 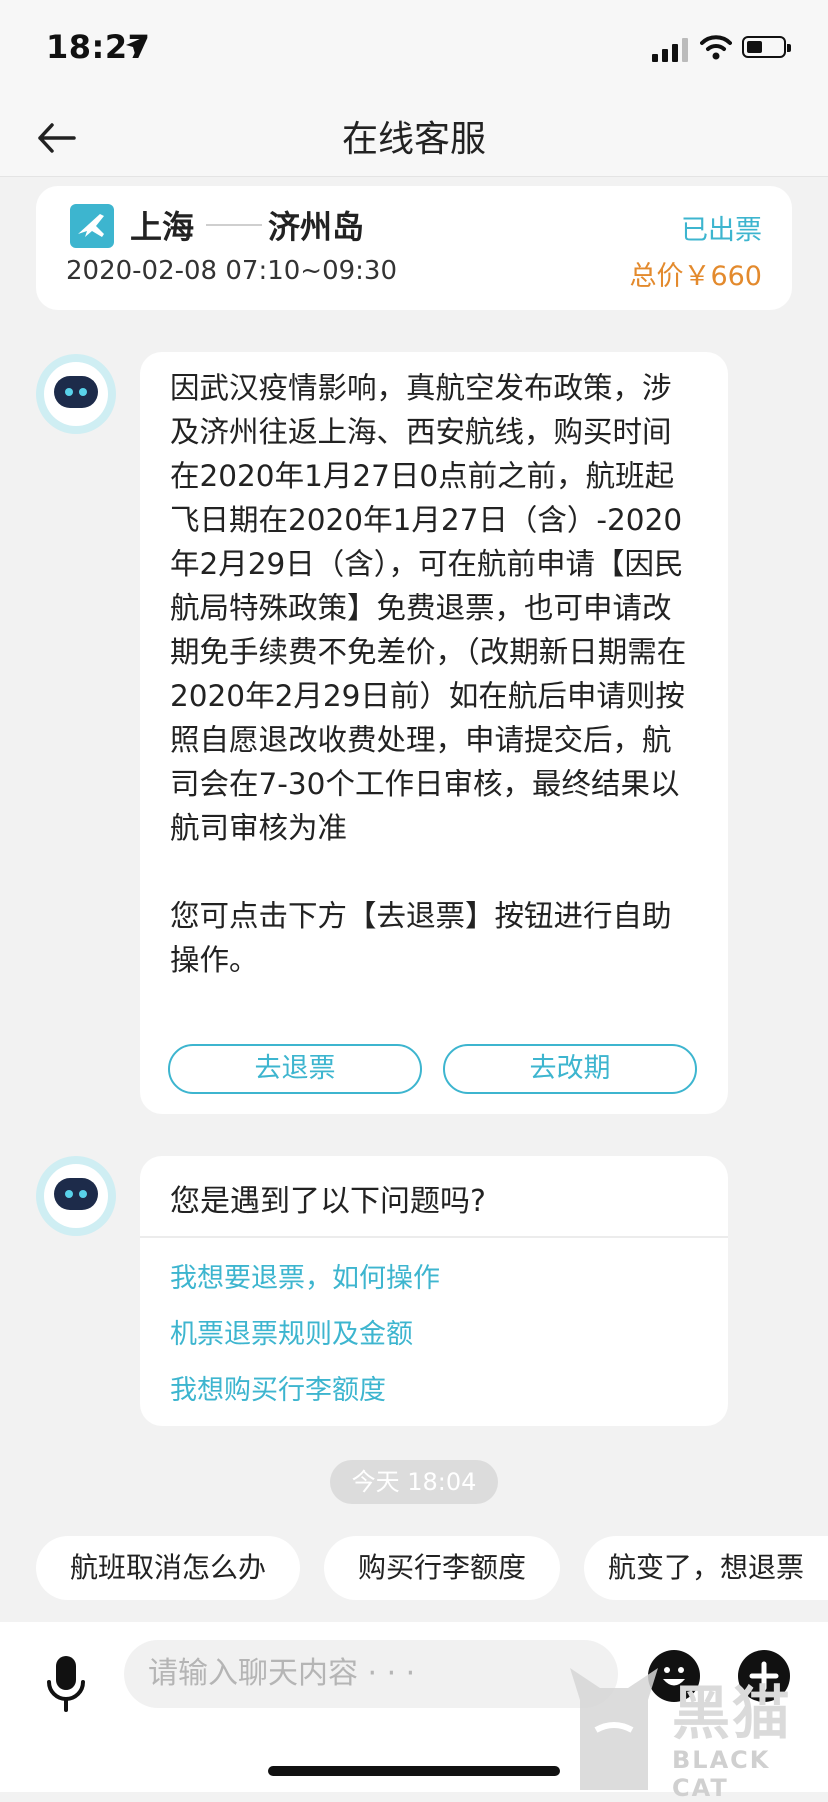 What do you see at coordinates (442, 1568) in the screenshot?
I see `quick-reply-chip: 购买行李额度` at bounding box center [442, 1568].